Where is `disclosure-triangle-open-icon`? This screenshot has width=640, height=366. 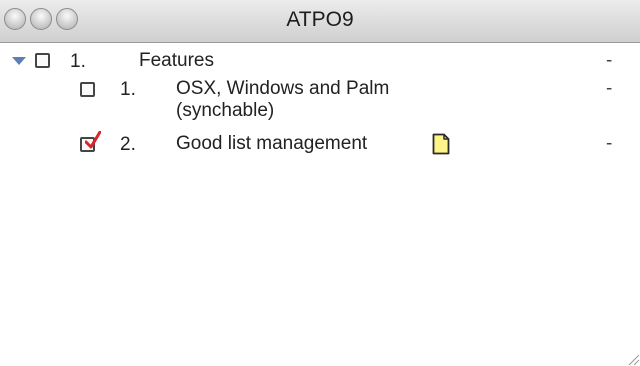 disclosure-triangle-open-icon is located at coordinates (19, 61).